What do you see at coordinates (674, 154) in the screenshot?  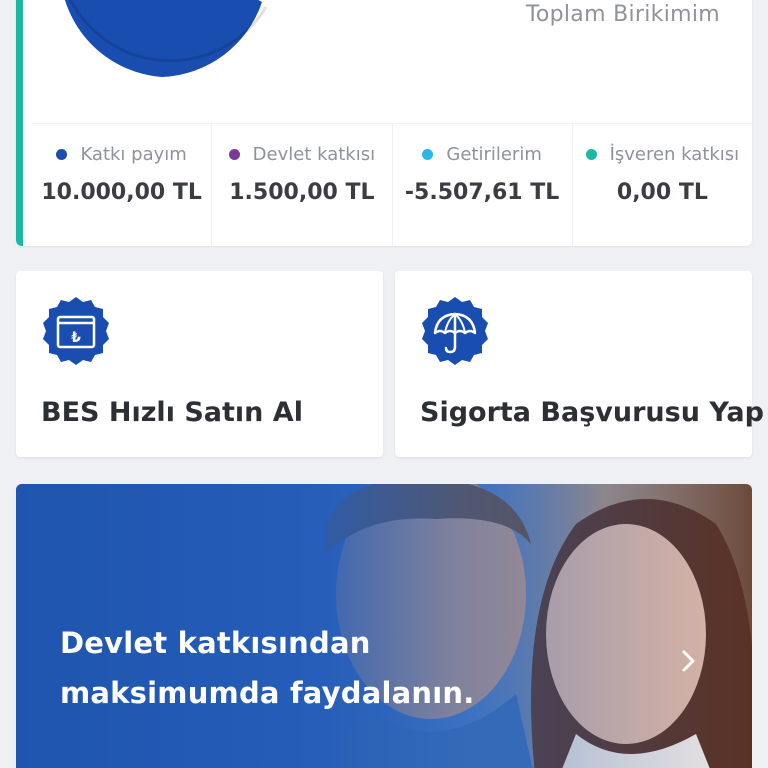 I see `stat-label: İşveren katkısı` at bounding box center [674, 154].